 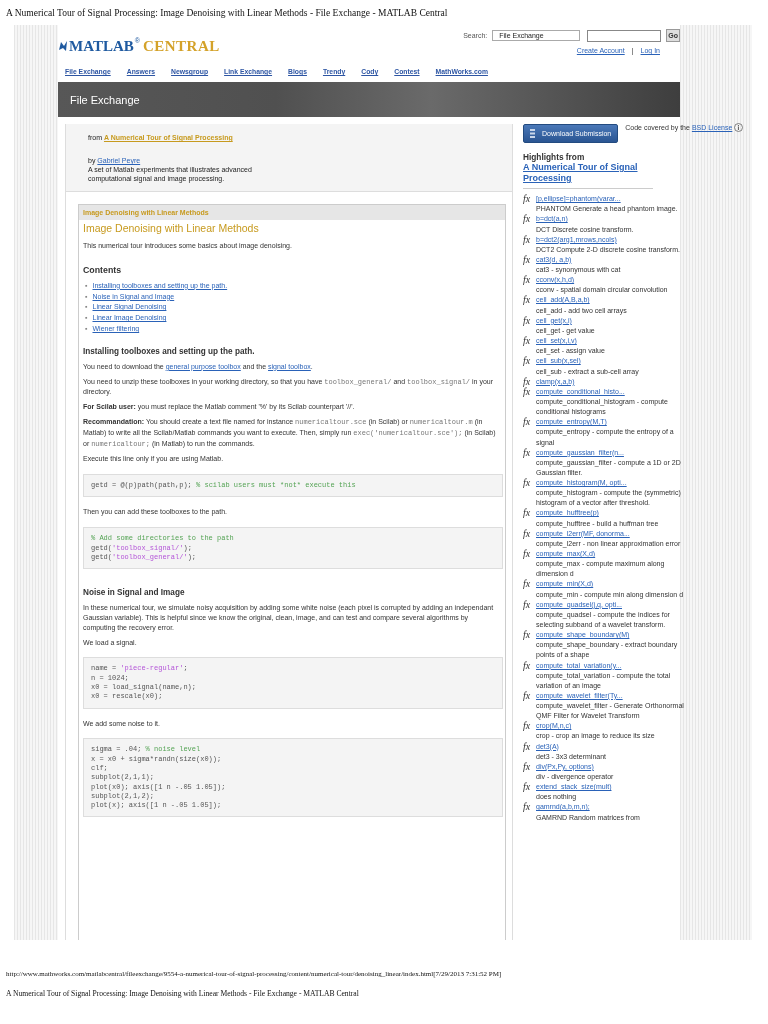 What do you see at coordinates (63, 46) in the screenshot?
I see `logo-icon` at bounding box center [63, 46].